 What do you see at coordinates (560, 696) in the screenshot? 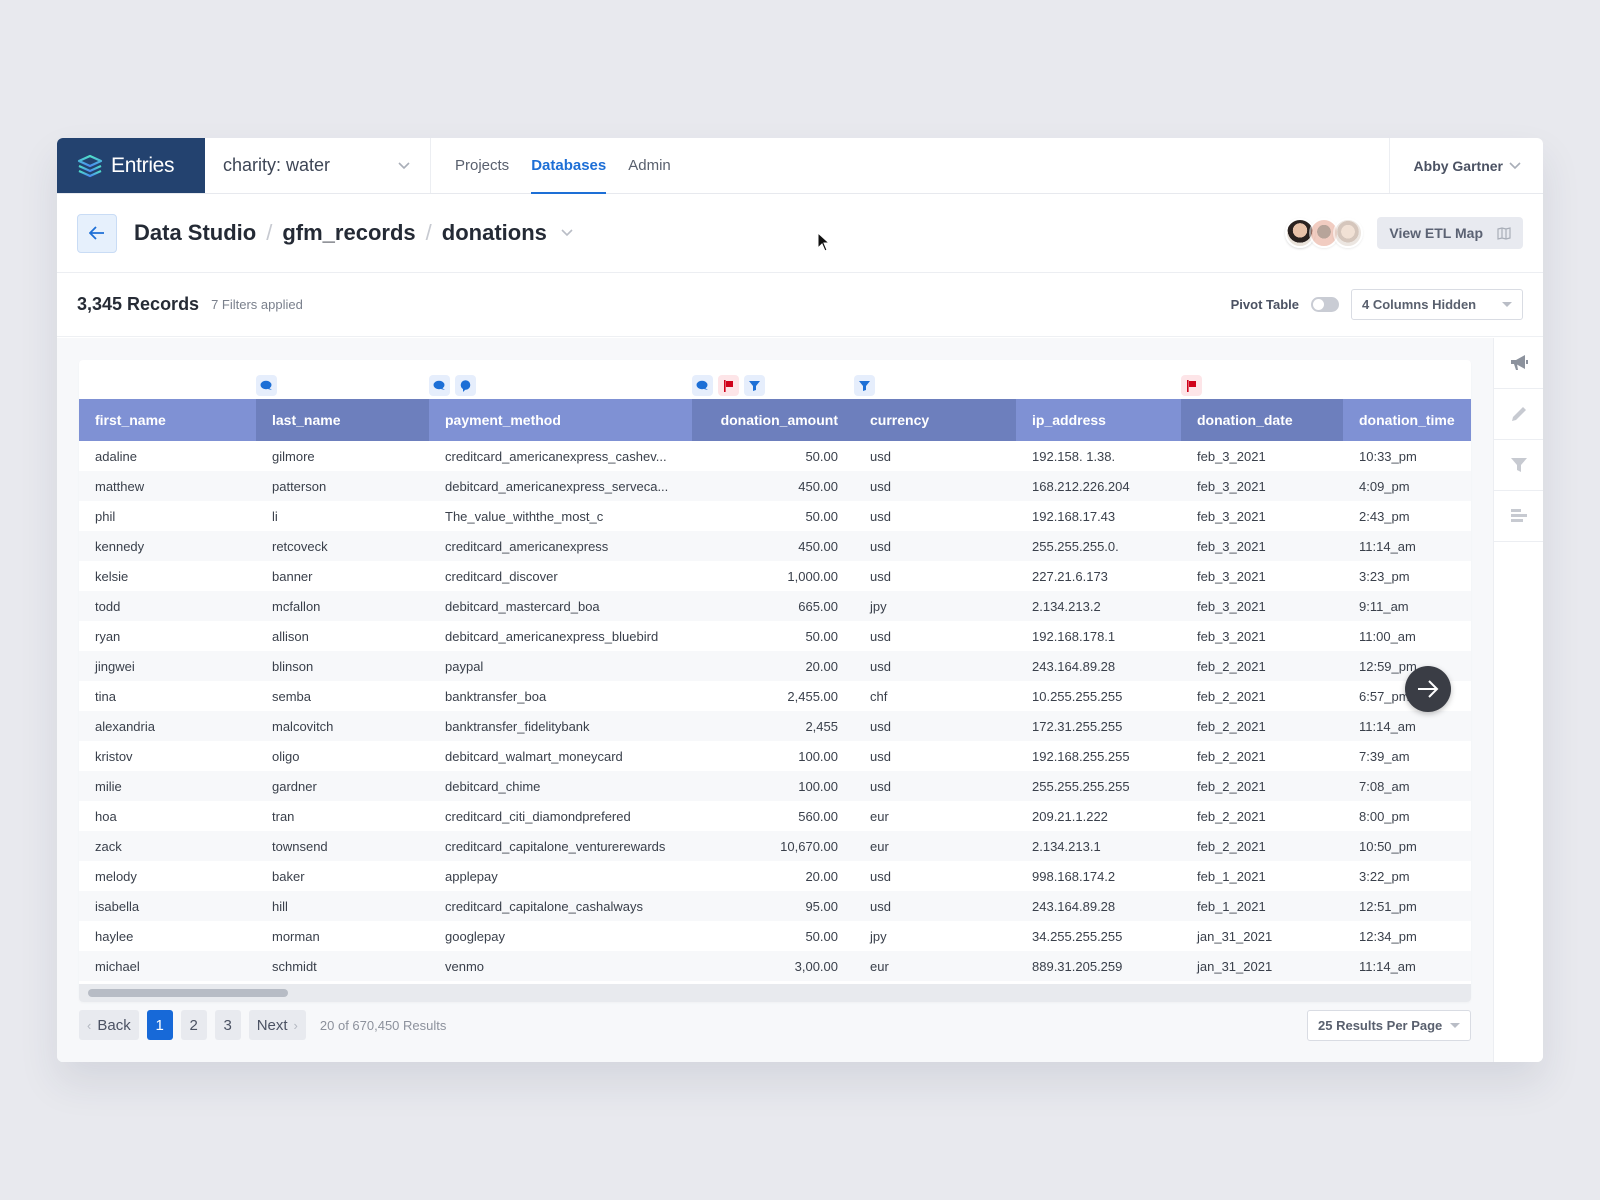
I see `cell-payment-method: banktransfer_boa` at bounding box center [560, 696].